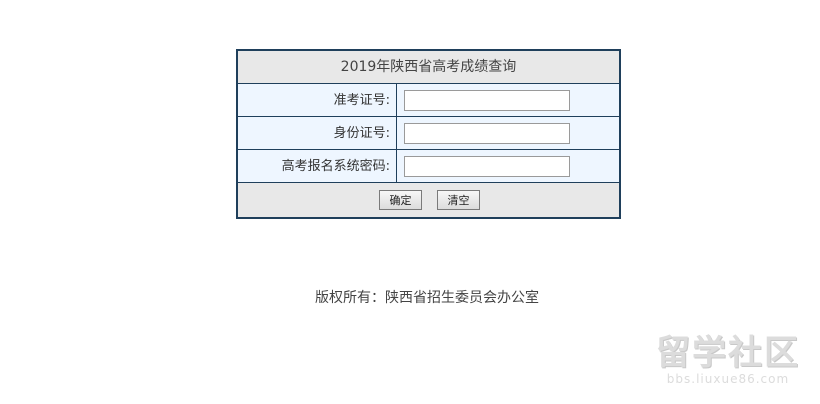 The width and height of the screenshot is (820, 404). Describe the element at coordinates (427, 298) in the screenshot. I see `copyright-text: 版权所有：陕西省招生委员会办公室` at that location.